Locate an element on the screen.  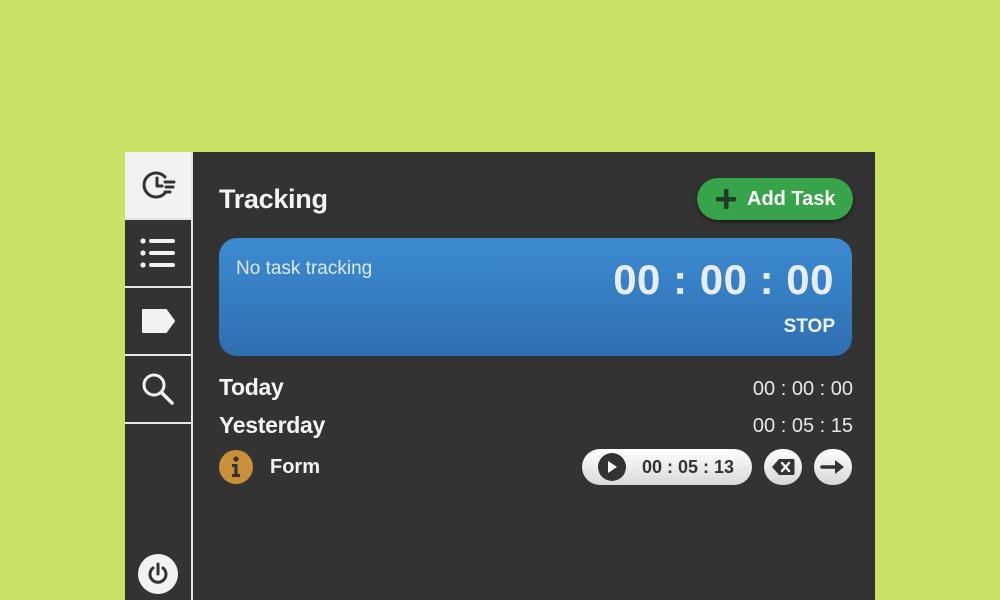
backspace-icon is located at coordinates (783, 467).